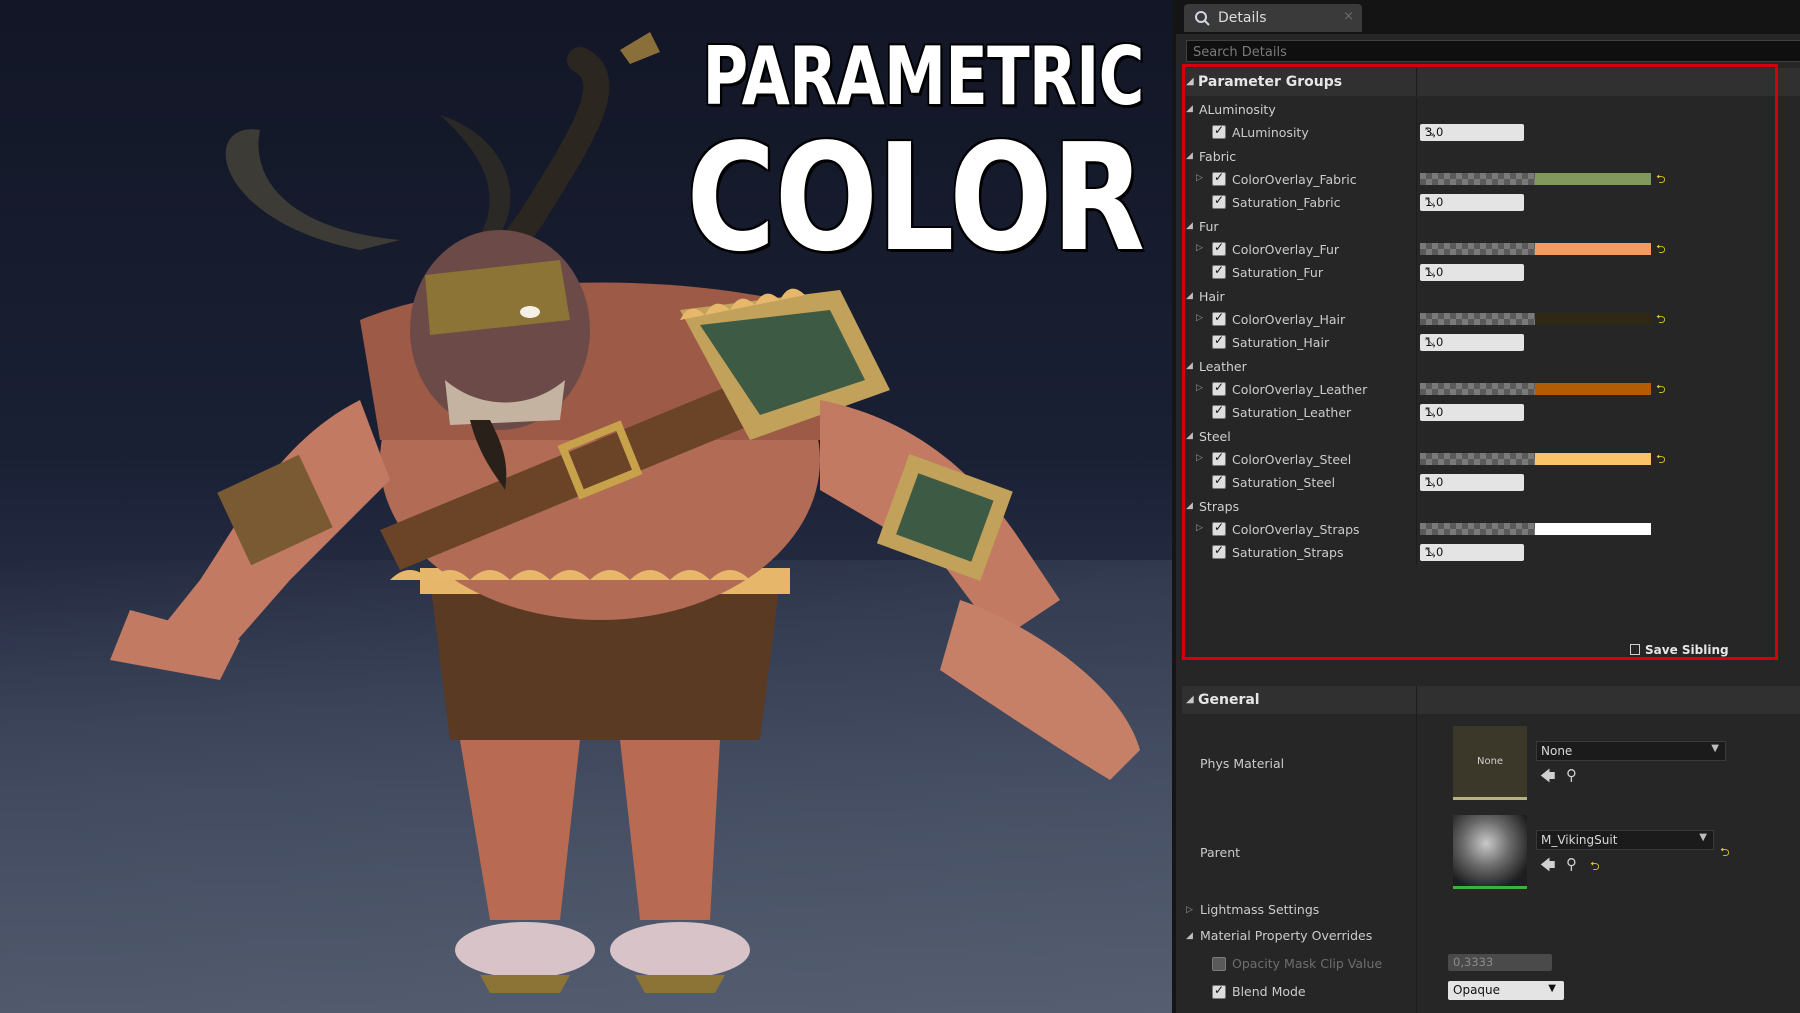 This screenshot has height=1013, width=1800. What do you see at coordinates (1631, 751) in the screenshot?
I see `phys-material-dropdown: None ▼` at bounding box center [1631, 751].